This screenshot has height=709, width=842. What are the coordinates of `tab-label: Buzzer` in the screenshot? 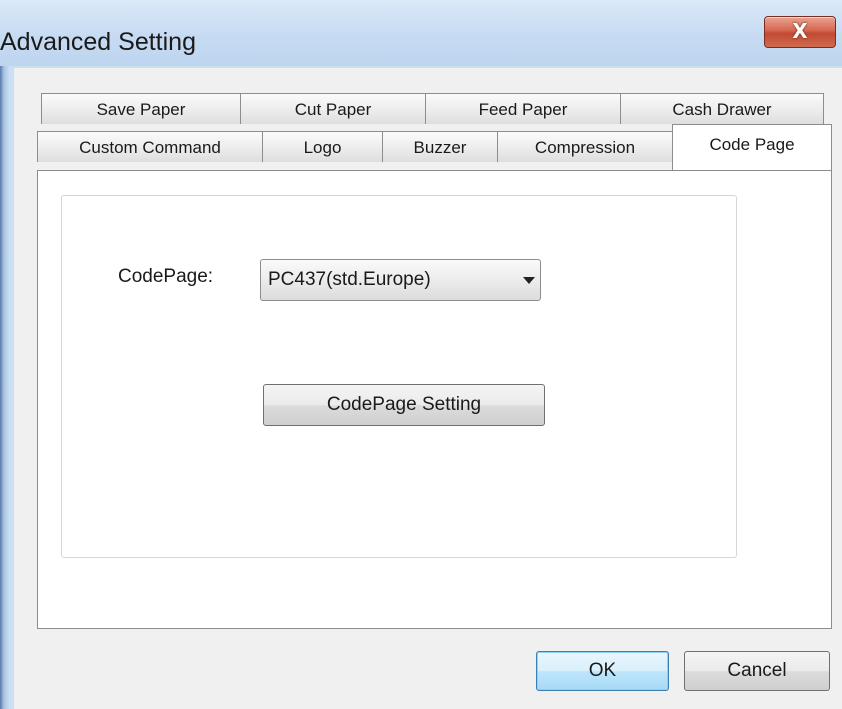 It's located at (440, 147).